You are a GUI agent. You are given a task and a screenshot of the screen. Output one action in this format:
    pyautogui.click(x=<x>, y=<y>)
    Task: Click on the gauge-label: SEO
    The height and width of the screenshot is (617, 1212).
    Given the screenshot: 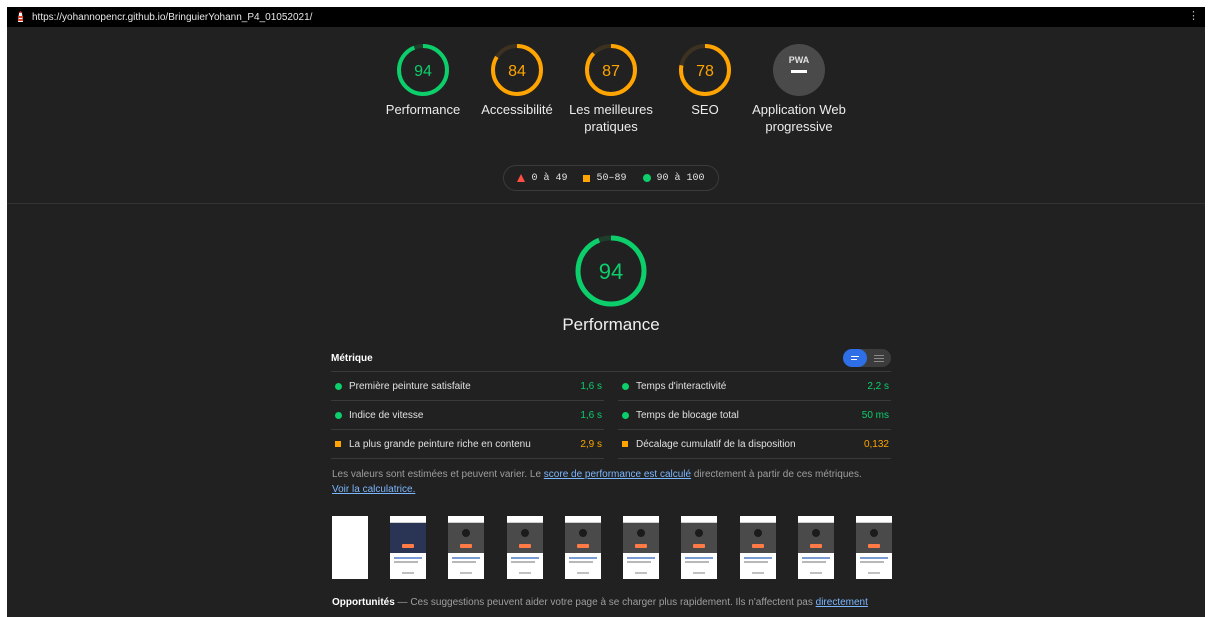 What is the action you would take?
    pyautogui.click(x=705, y=109)
    